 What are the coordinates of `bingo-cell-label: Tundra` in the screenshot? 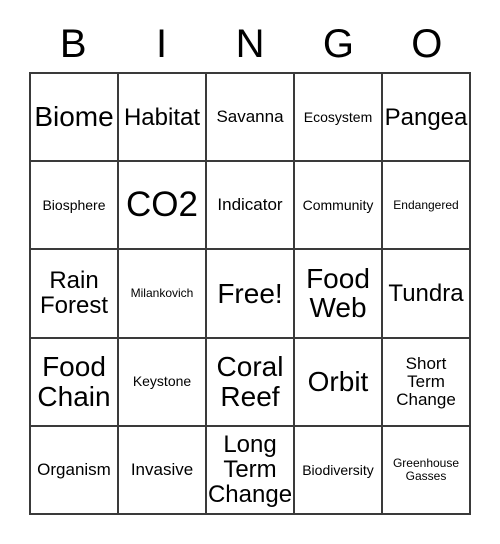 It's located at (426, 293).